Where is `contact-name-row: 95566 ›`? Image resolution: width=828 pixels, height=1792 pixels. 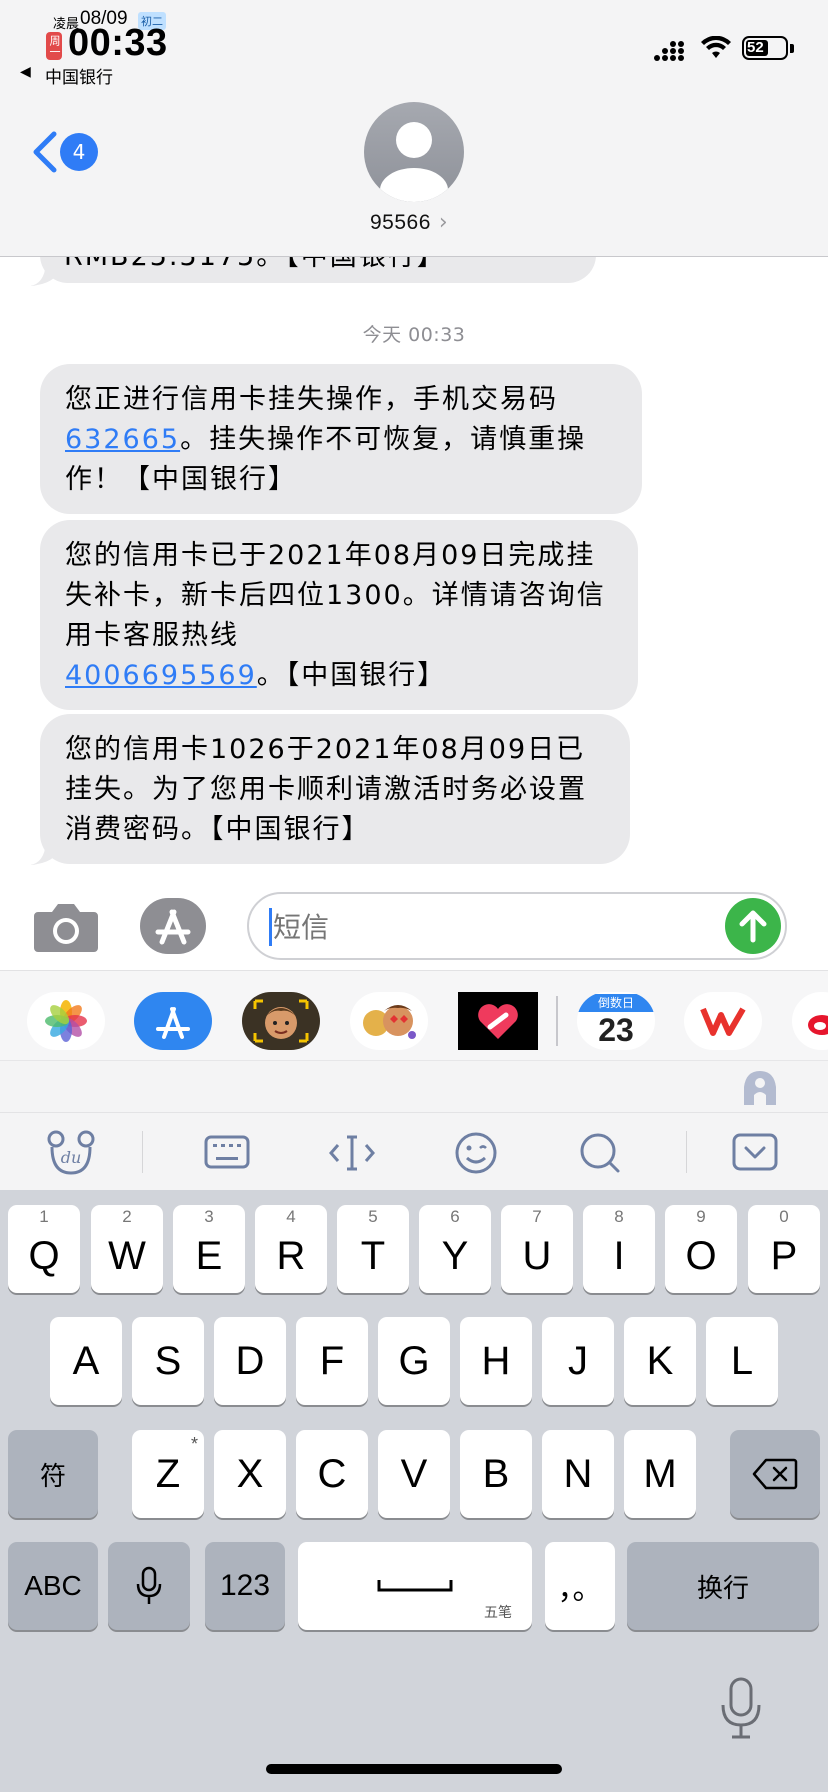 contact-name-row: 95566 › is located at coordinates (409, 222).